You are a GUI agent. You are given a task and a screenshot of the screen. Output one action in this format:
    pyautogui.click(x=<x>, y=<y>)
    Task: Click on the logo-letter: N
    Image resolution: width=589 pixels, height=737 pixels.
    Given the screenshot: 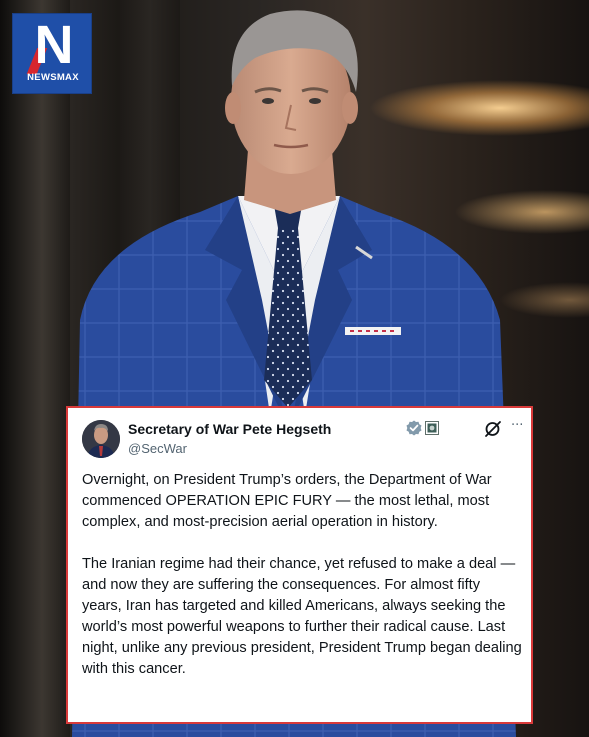 What is the action you would take?
    pyautogui.click(x=54, y=45)
    